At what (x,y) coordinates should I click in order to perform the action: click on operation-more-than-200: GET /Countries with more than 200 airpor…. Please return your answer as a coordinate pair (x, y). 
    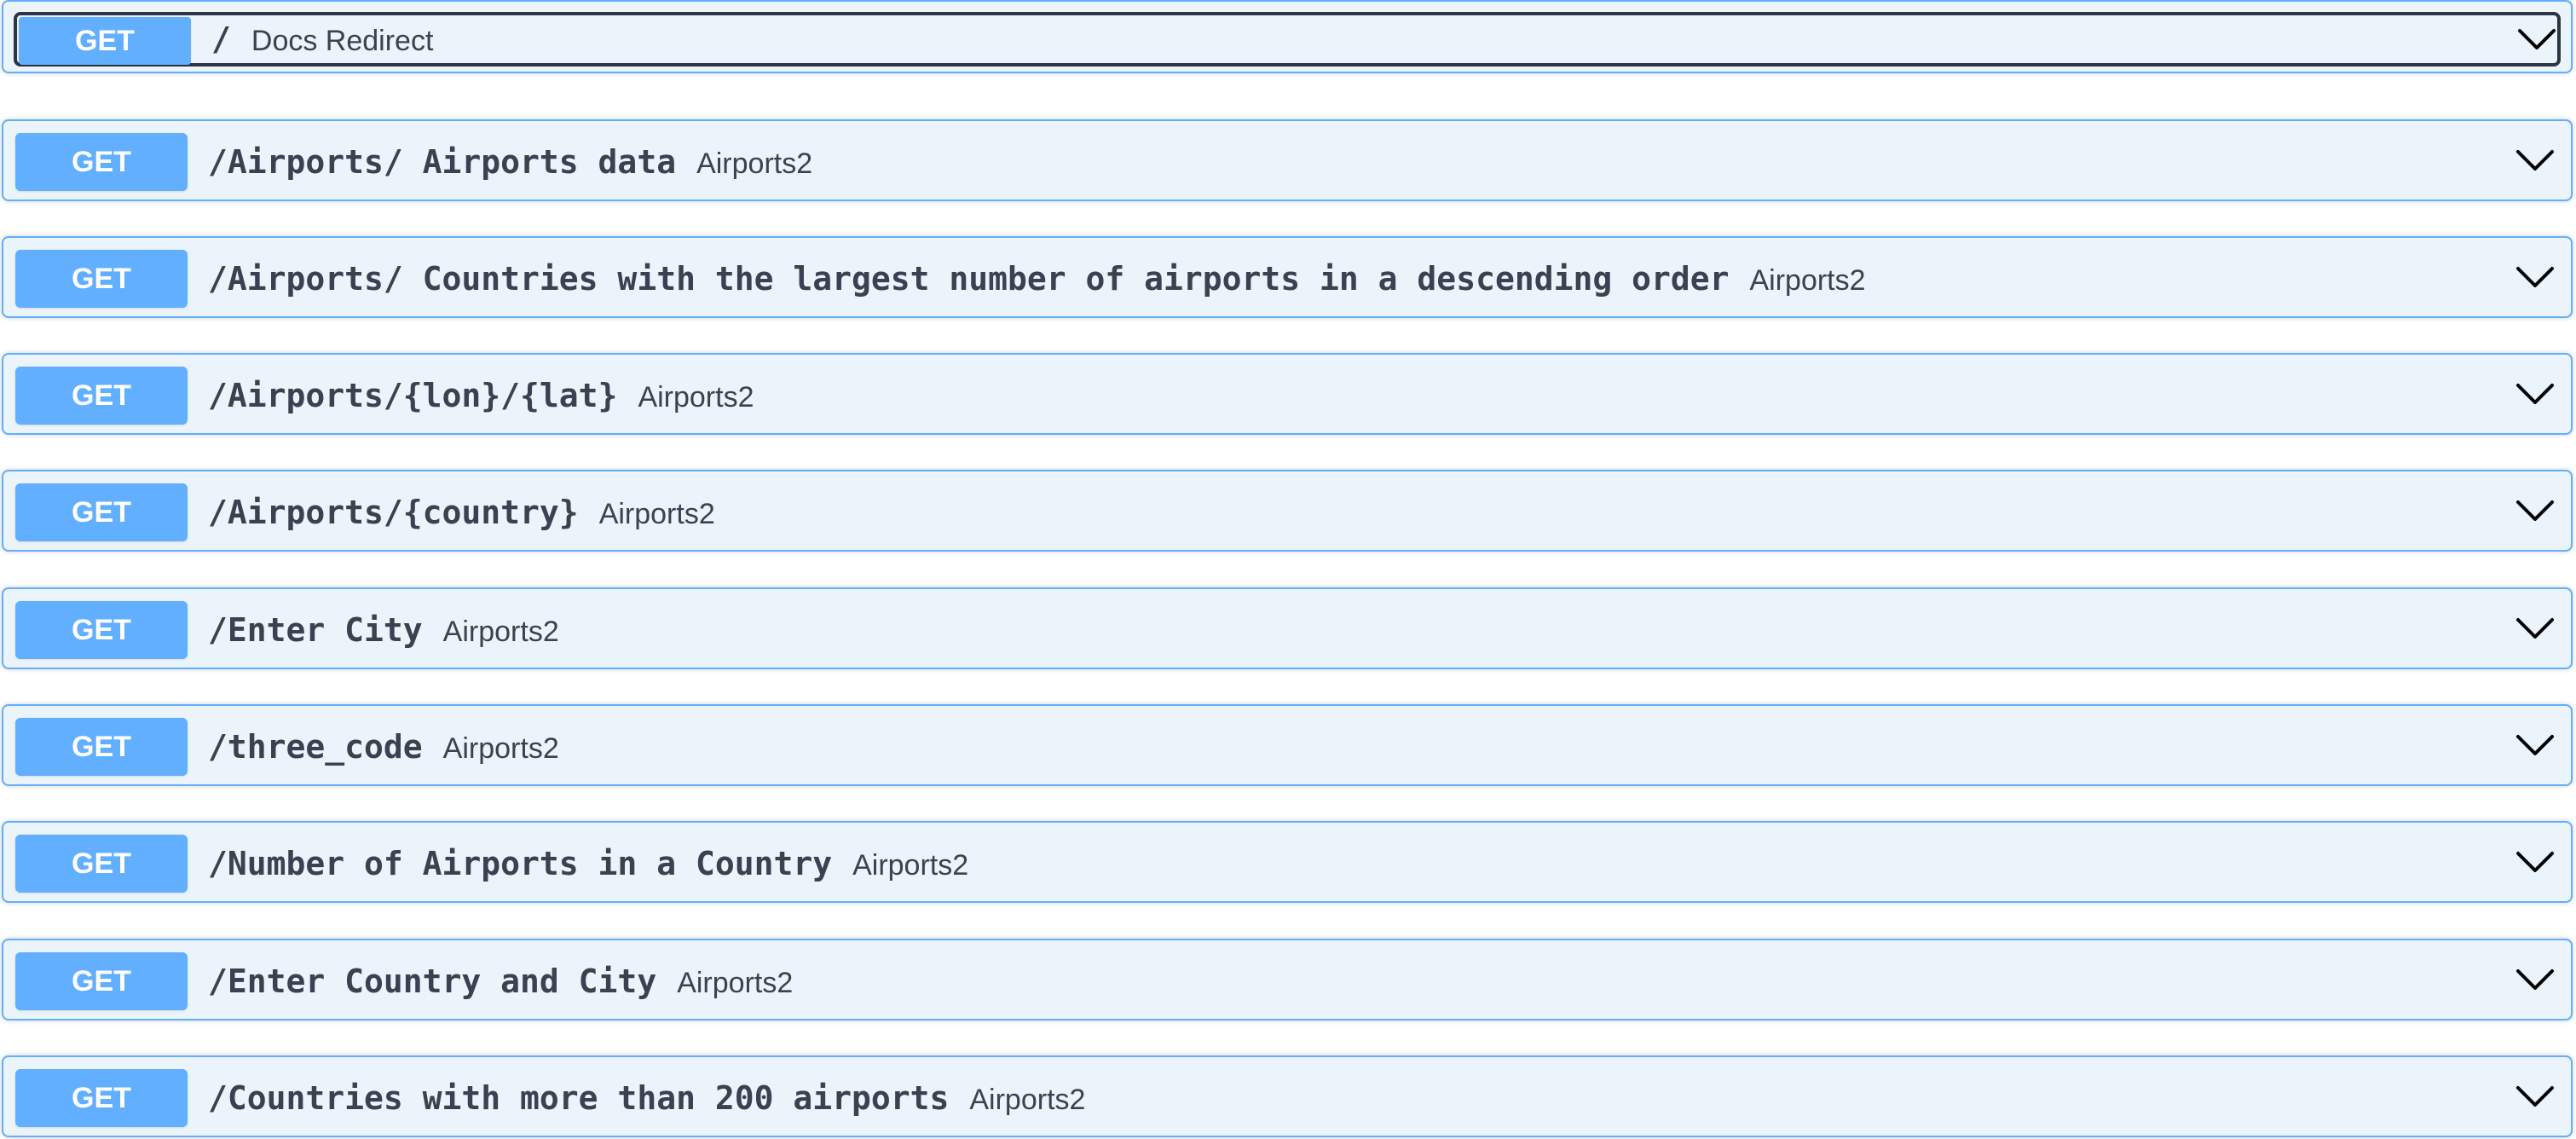
    Looking at the image, I should click on (1287, 1096).